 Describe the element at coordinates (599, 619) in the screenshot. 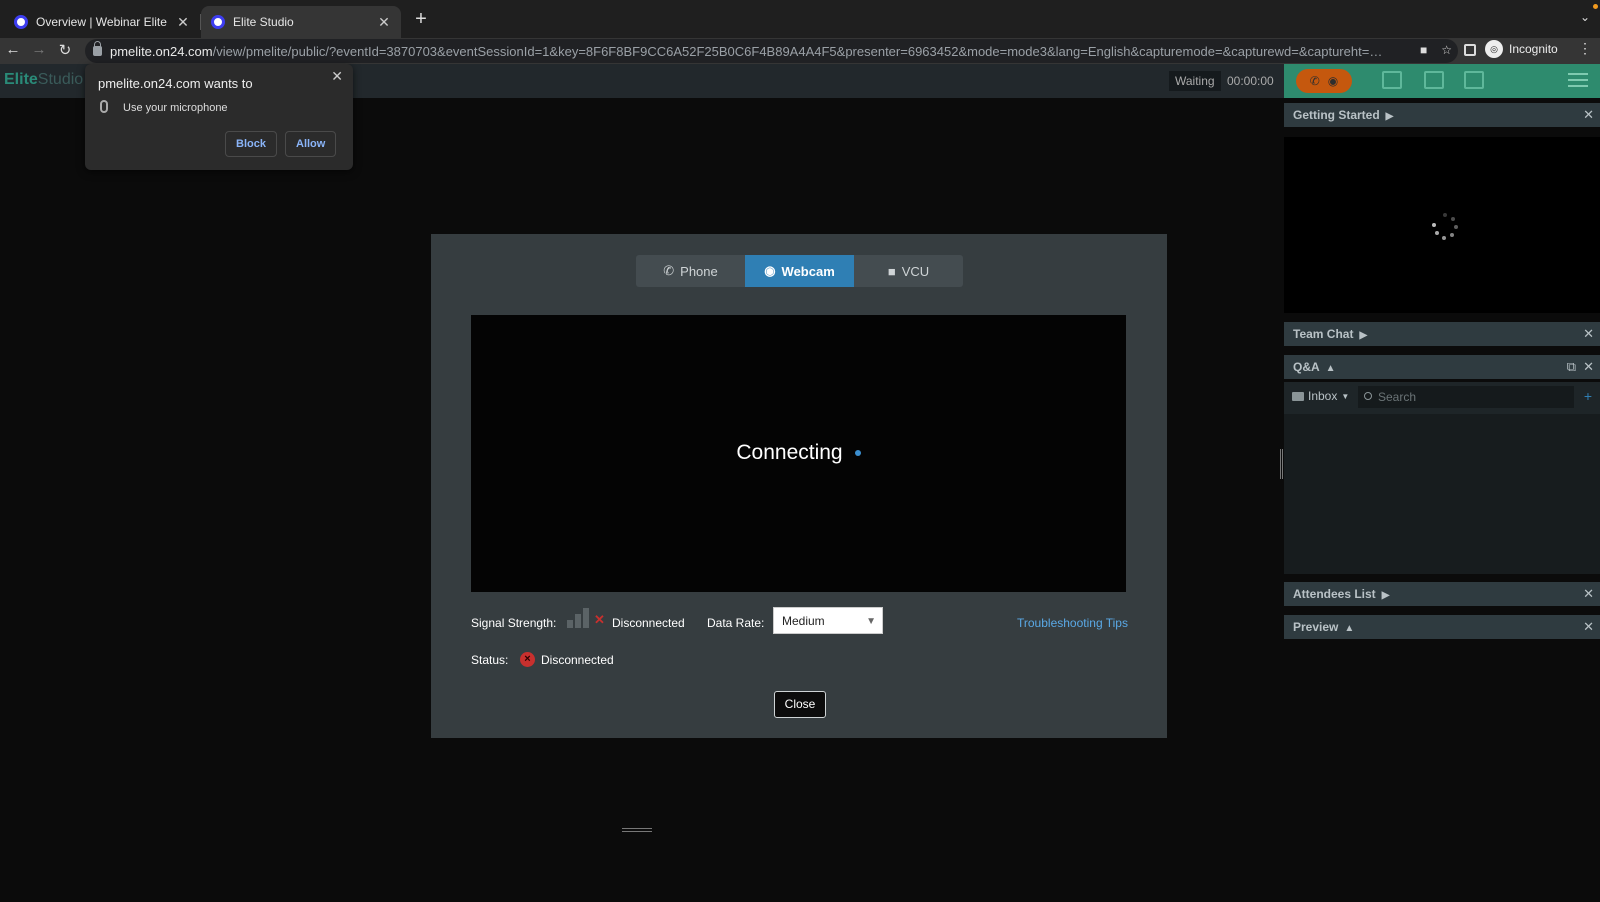

I see `signal-error-icon: ✕` at that location.